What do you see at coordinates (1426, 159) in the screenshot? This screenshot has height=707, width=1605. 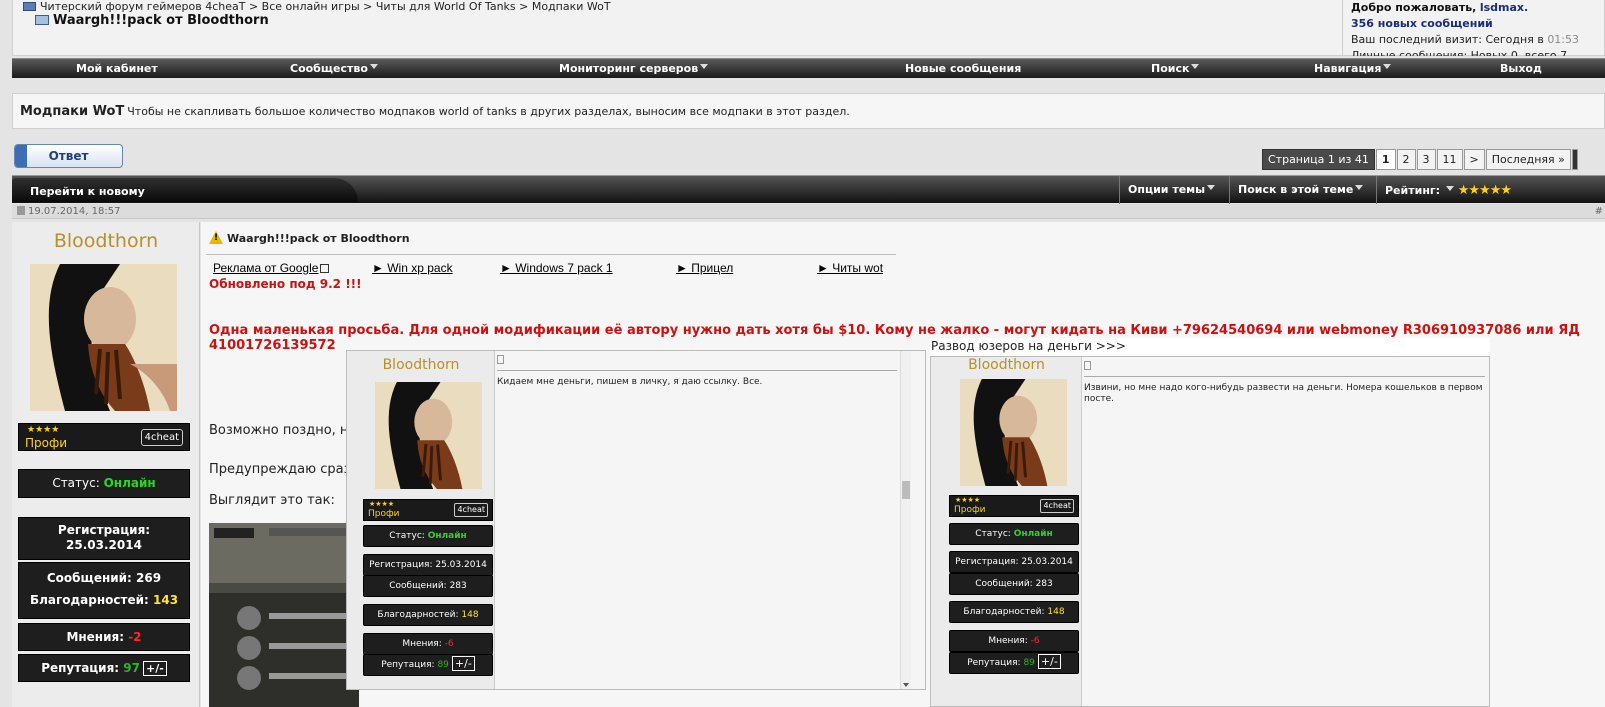 I see `page-link-3: 3` at bounding box center [1426, 159].